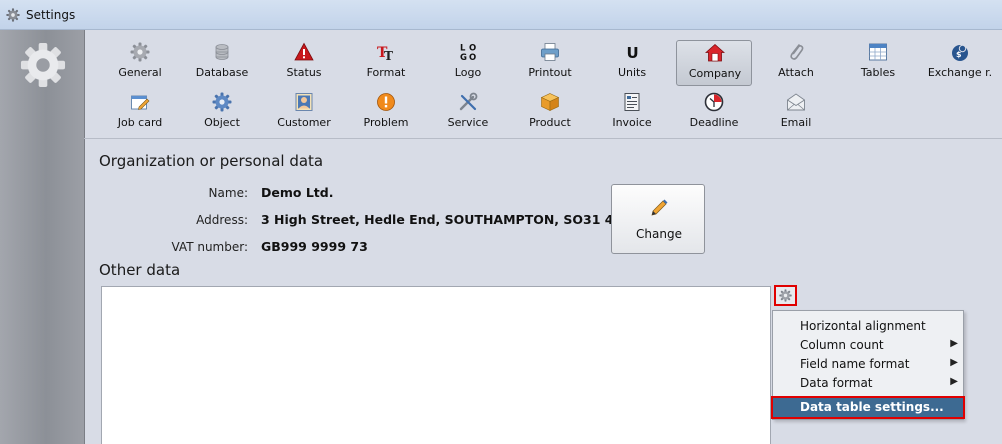  What do you see at coordinates (960, 72) in the screenshot?
I see `tool-label: Exchange r.` at bounding box center [960, 72].